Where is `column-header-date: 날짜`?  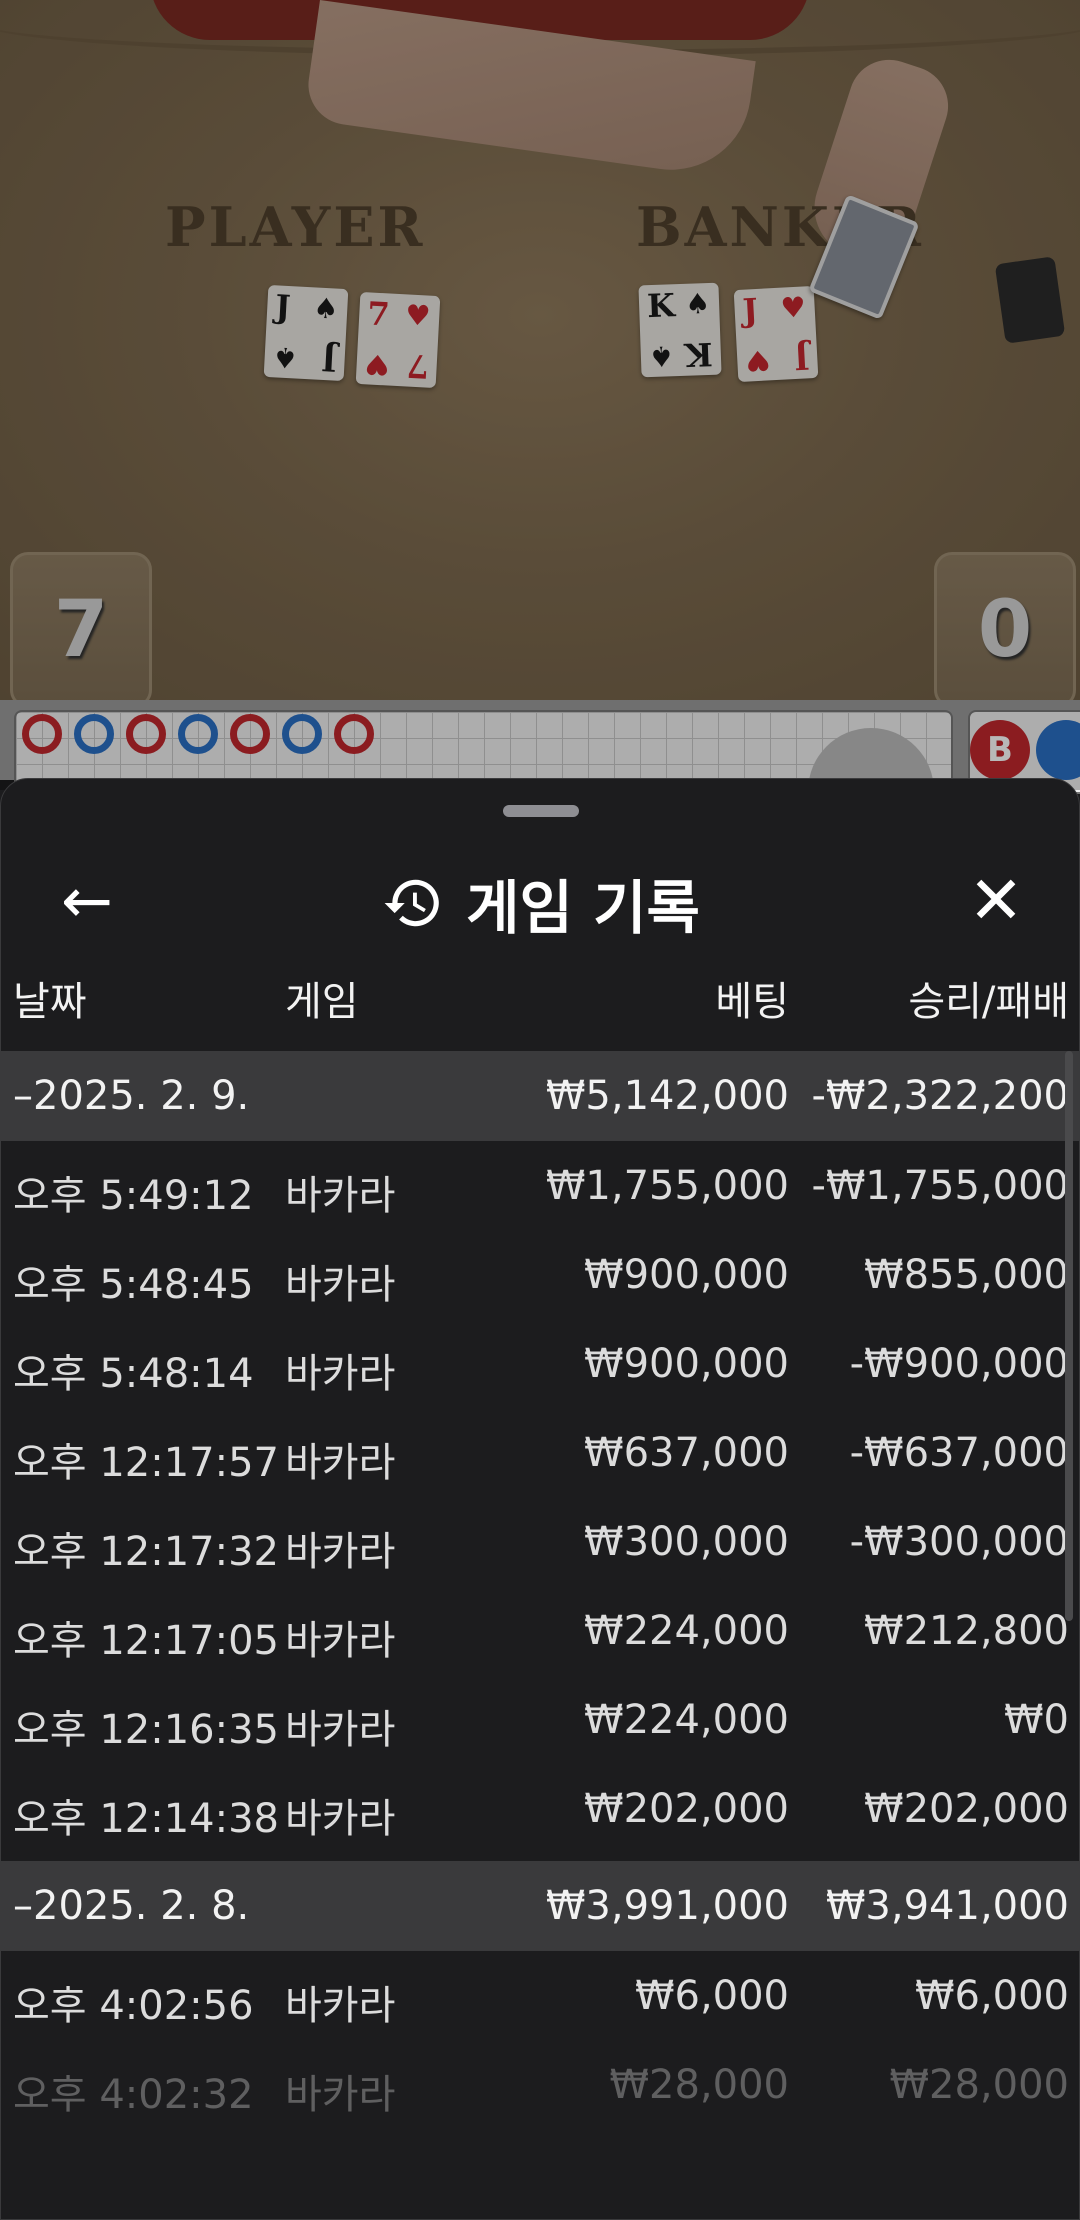 column-header-date: 날짜 is located at coordinates (50, 1002).